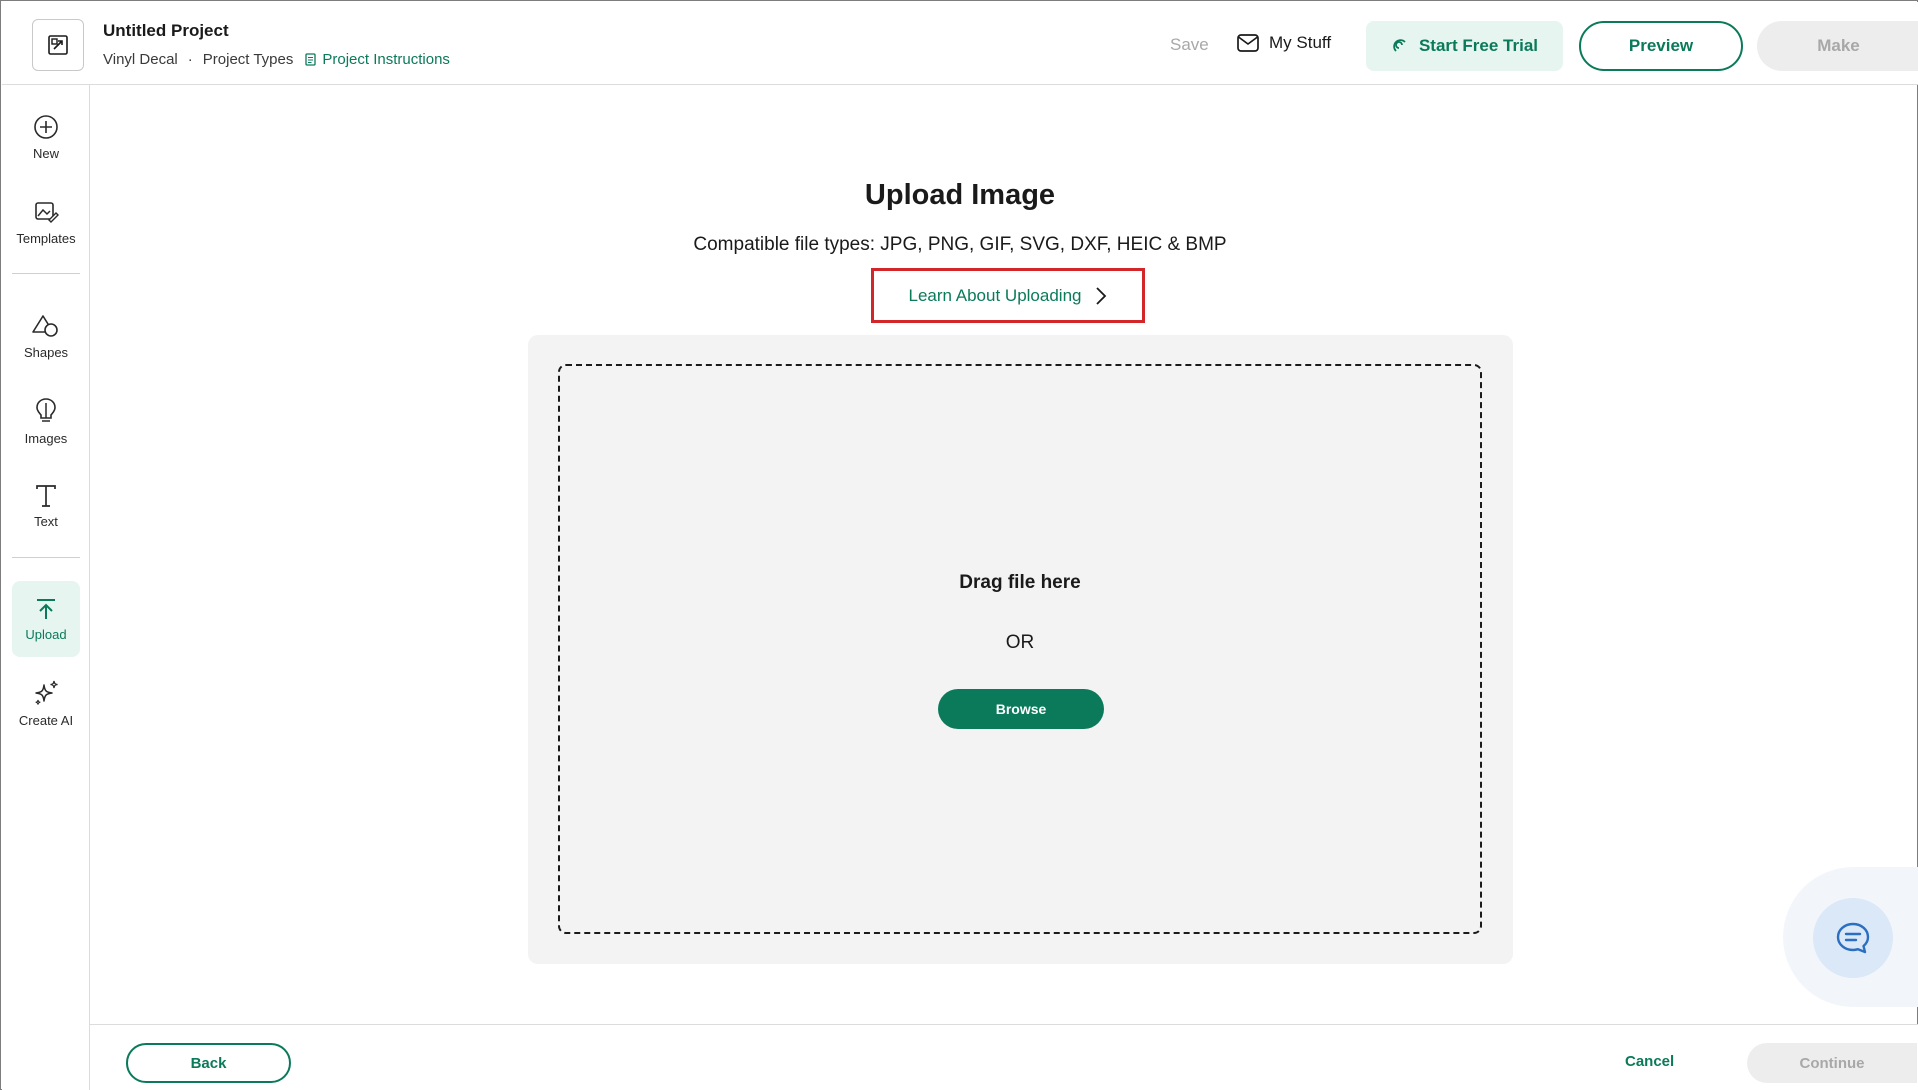  Describe the element at coordinates (1300, 42) in the screenshot. I see `my-stuff-label: My Stuff` at that location.